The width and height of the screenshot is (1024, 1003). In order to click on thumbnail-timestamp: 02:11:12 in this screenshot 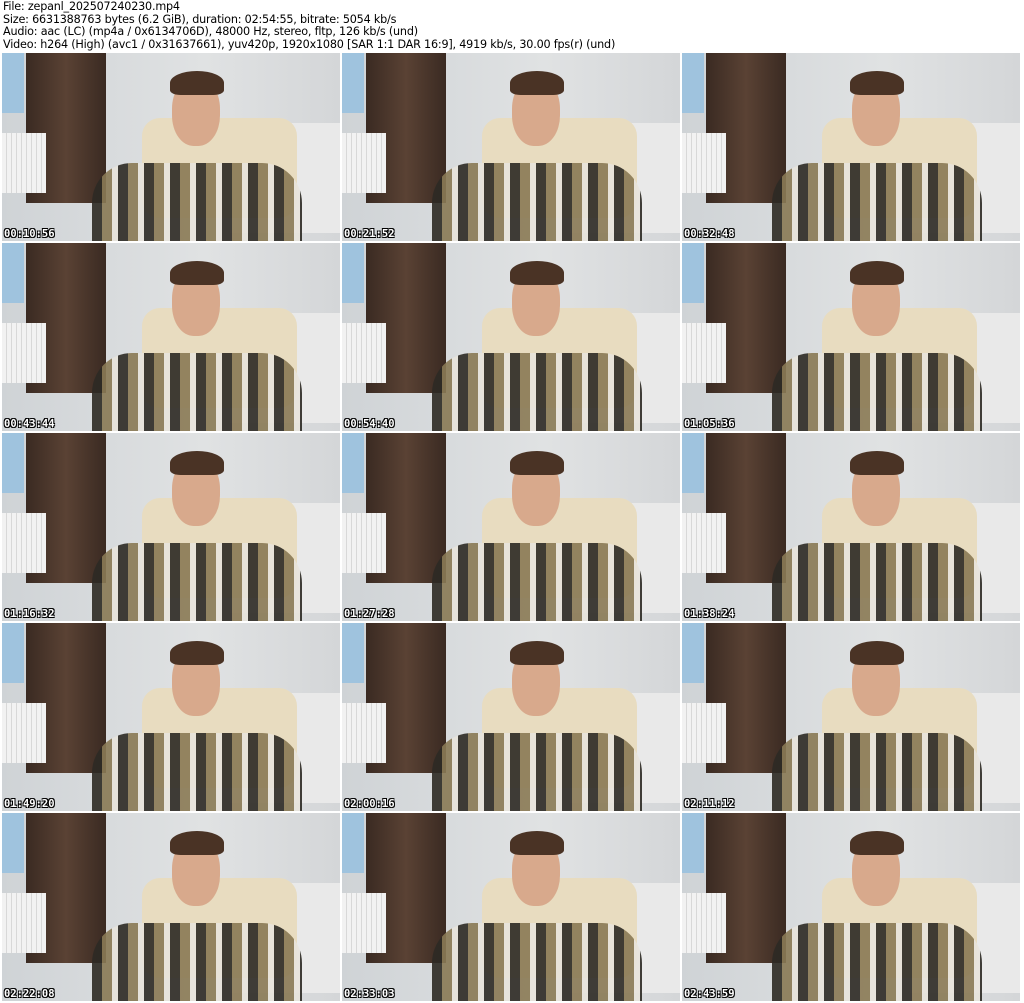, I will do `click(709, 804)`.